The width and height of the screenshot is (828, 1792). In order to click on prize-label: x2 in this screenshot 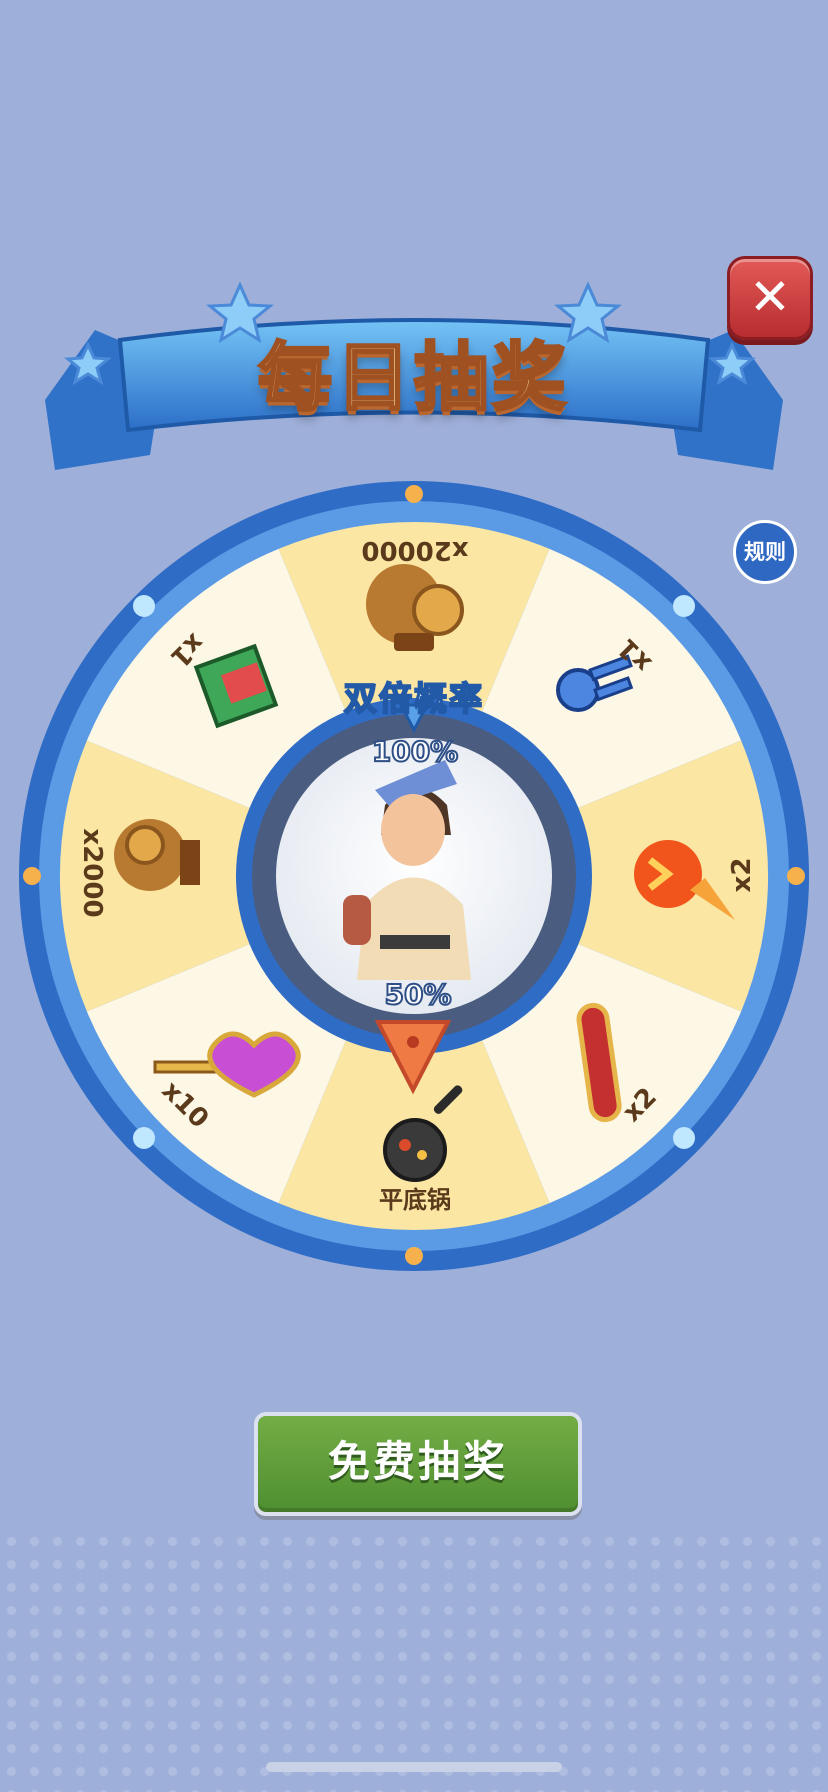, I will do `click(742, 875)`.